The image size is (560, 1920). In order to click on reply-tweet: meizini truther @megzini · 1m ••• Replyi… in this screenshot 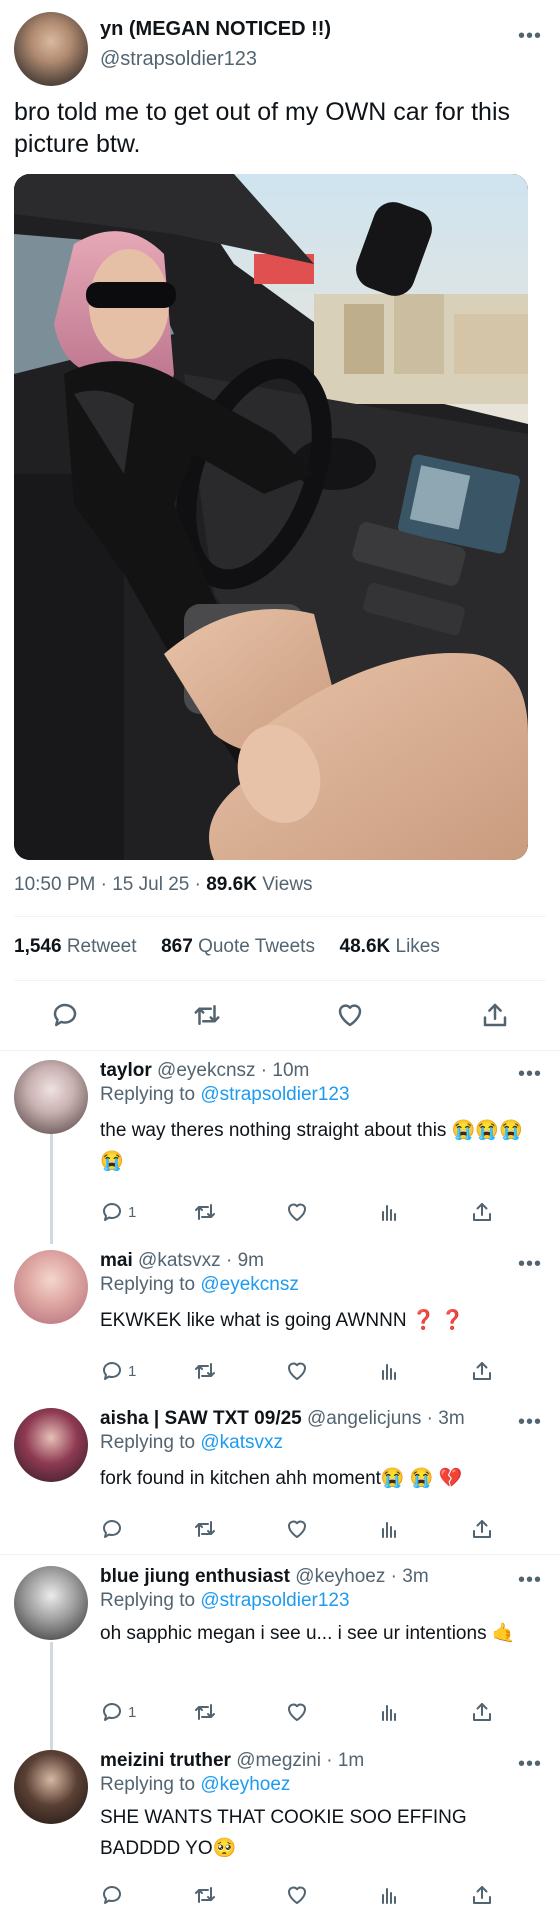, I will do `click(280, 1830)`.